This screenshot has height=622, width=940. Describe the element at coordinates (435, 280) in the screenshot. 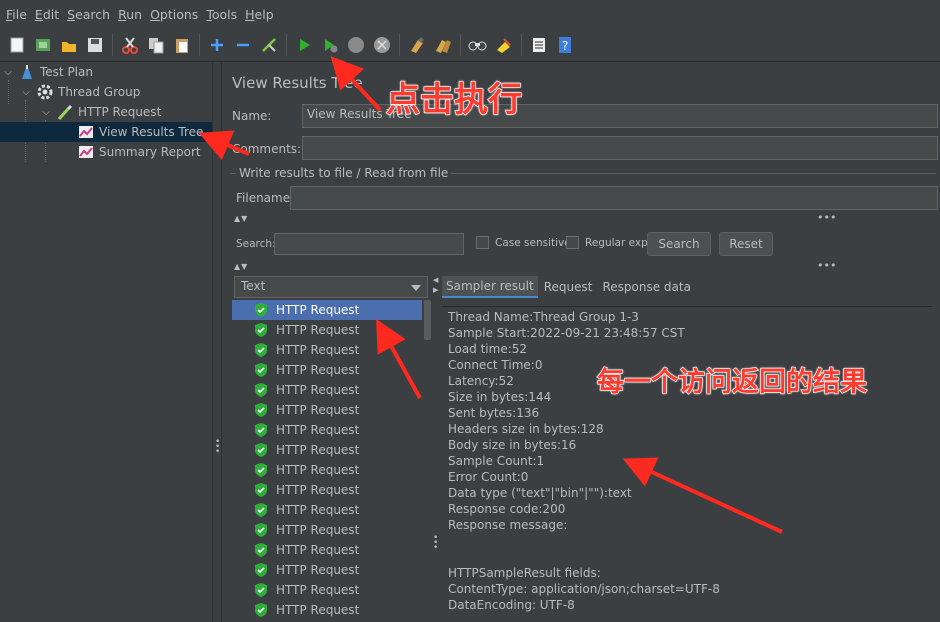

I see `splitter-left-arrow-icon: ◀` at that location.